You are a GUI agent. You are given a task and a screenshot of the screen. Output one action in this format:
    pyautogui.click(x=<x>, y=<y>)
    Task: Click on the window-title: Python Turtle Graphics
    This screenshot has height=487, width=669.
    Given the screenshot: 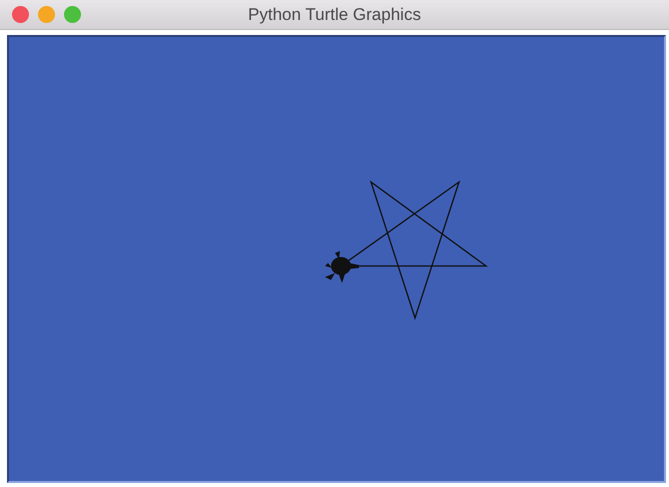 What is the action you would take?
    pyautogui.click(x=334, y=15)
    